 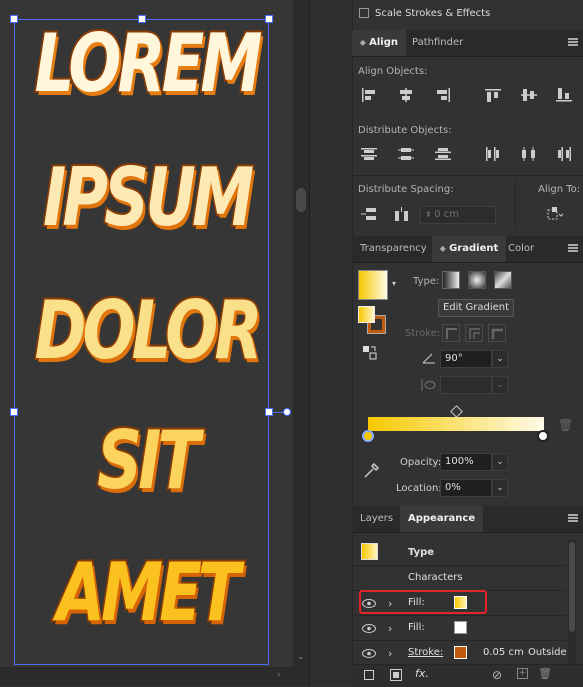 I want to click on stroke-along-icon, so click(x=474, y=333).